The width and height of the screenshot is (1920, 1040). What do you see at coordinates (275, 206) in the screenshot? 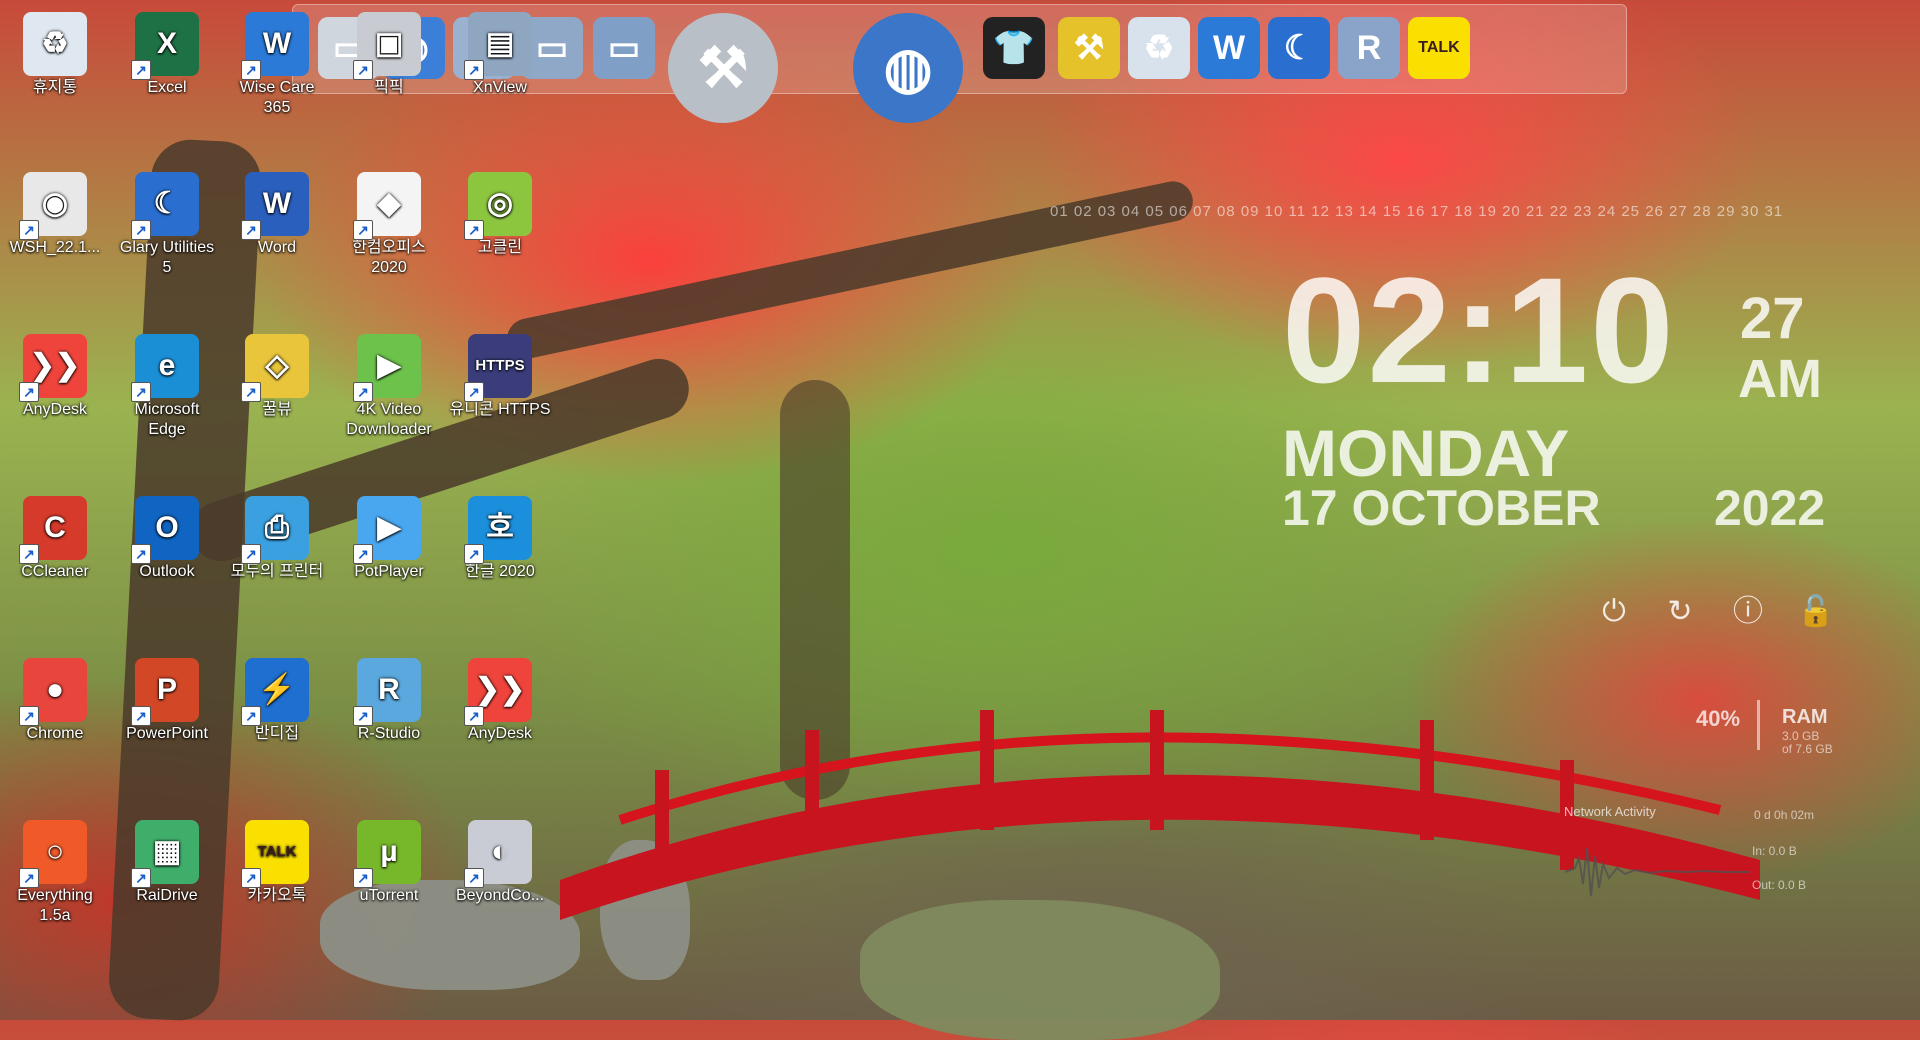
I see `word-icon: W ↗` at bounding box center [275, 206].